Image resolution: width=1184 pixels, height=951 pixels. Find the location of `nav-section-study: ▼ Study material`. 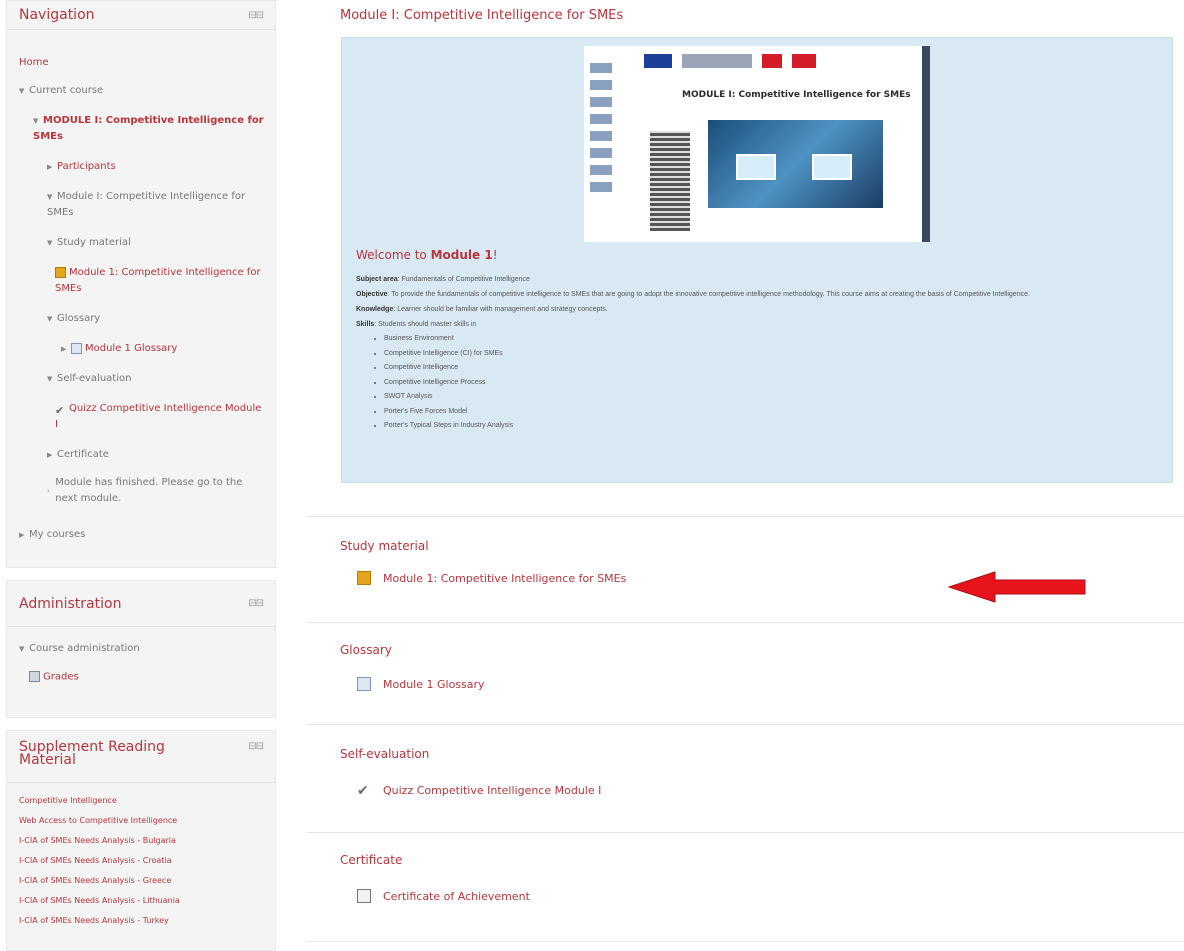

nav-section-study: ▼ Study material is located at coordinates (89, 243).